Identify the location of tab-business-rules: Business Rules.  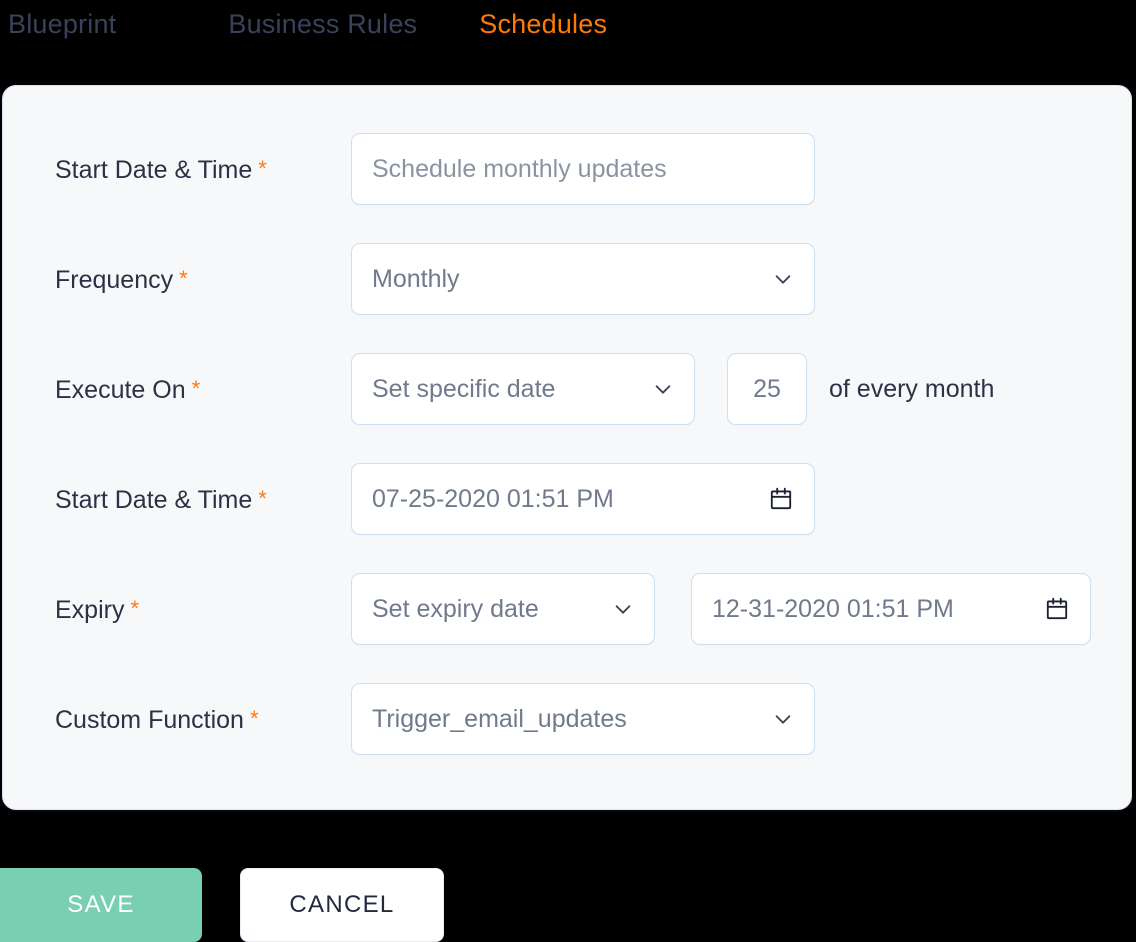
(322, 24).